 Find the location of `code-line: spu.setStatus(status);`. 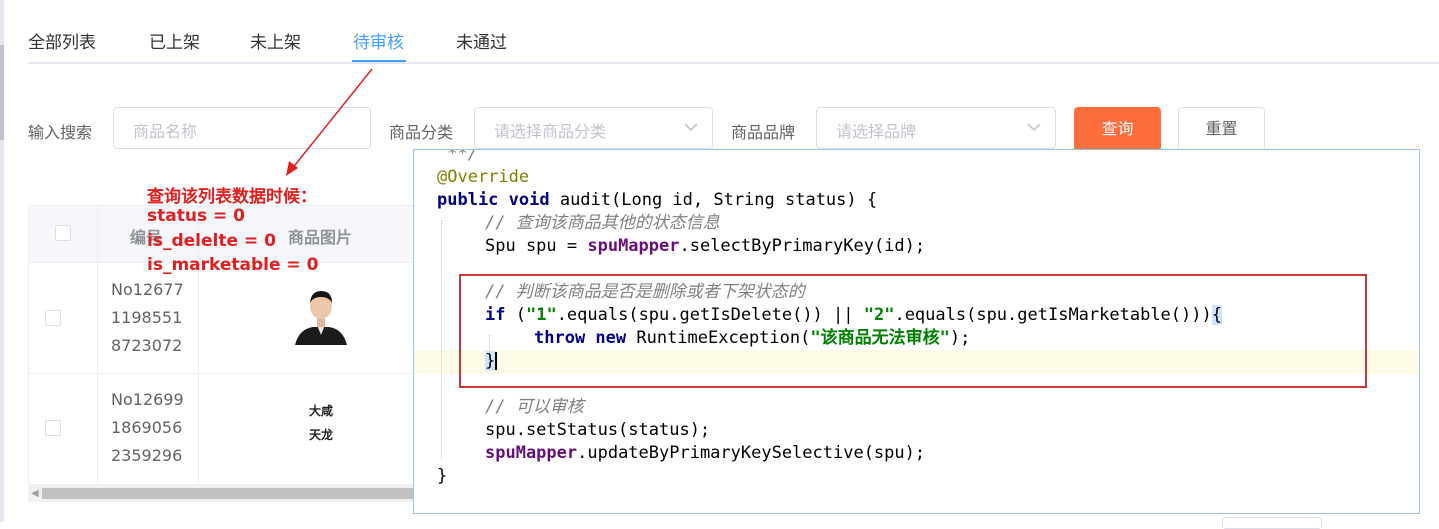

code-line: spu.setStatus(status); is located at coordinates (598, 430).